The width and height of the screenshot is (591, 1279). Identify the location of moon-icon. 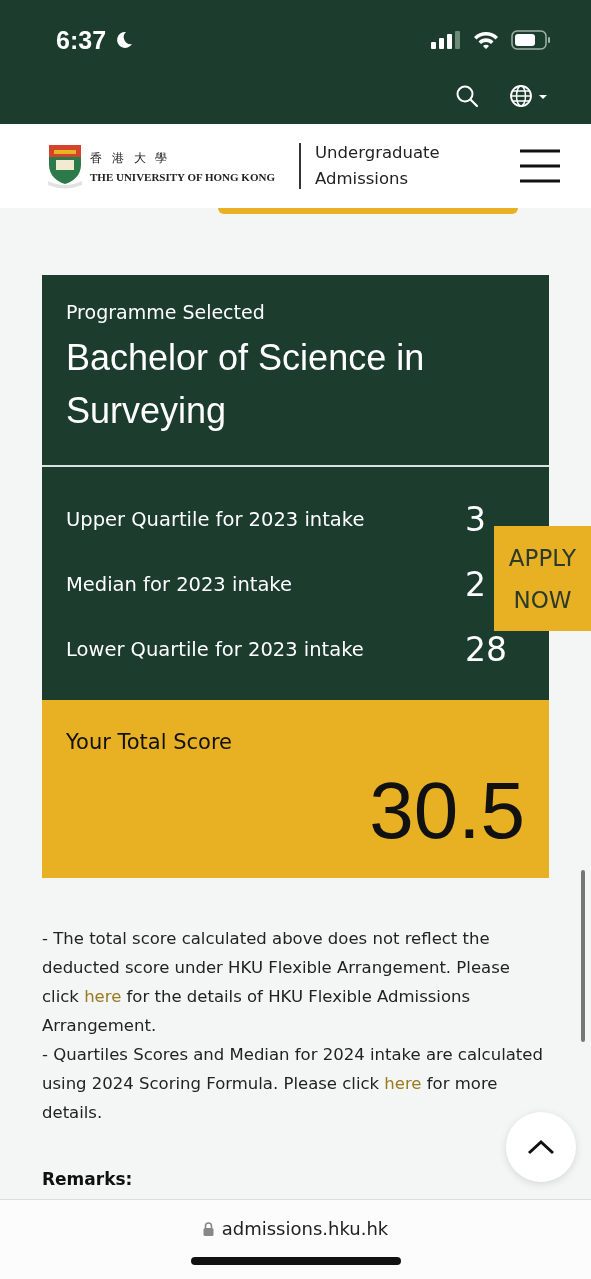
(124, 40).